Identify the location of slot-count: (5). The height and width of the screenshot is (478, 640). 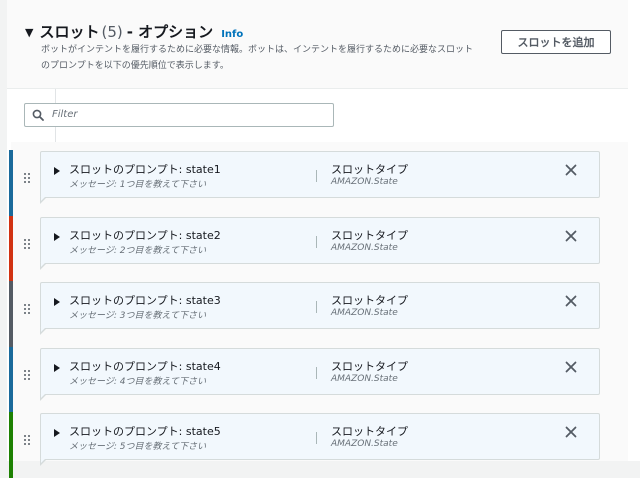
(112, 32).